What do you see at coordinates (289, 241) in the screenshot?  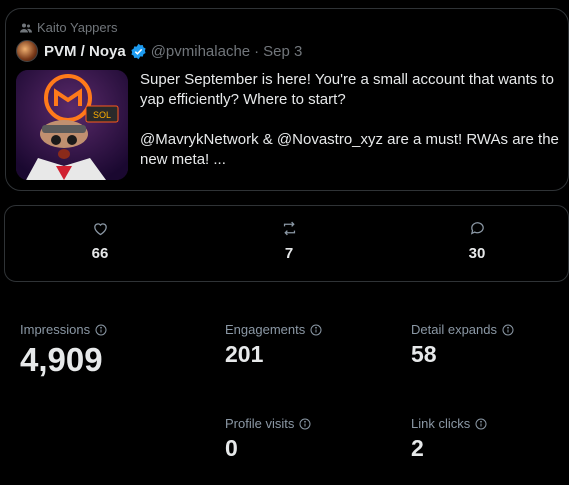 I see `repost-button: 7` at bounding box center [289, 241].